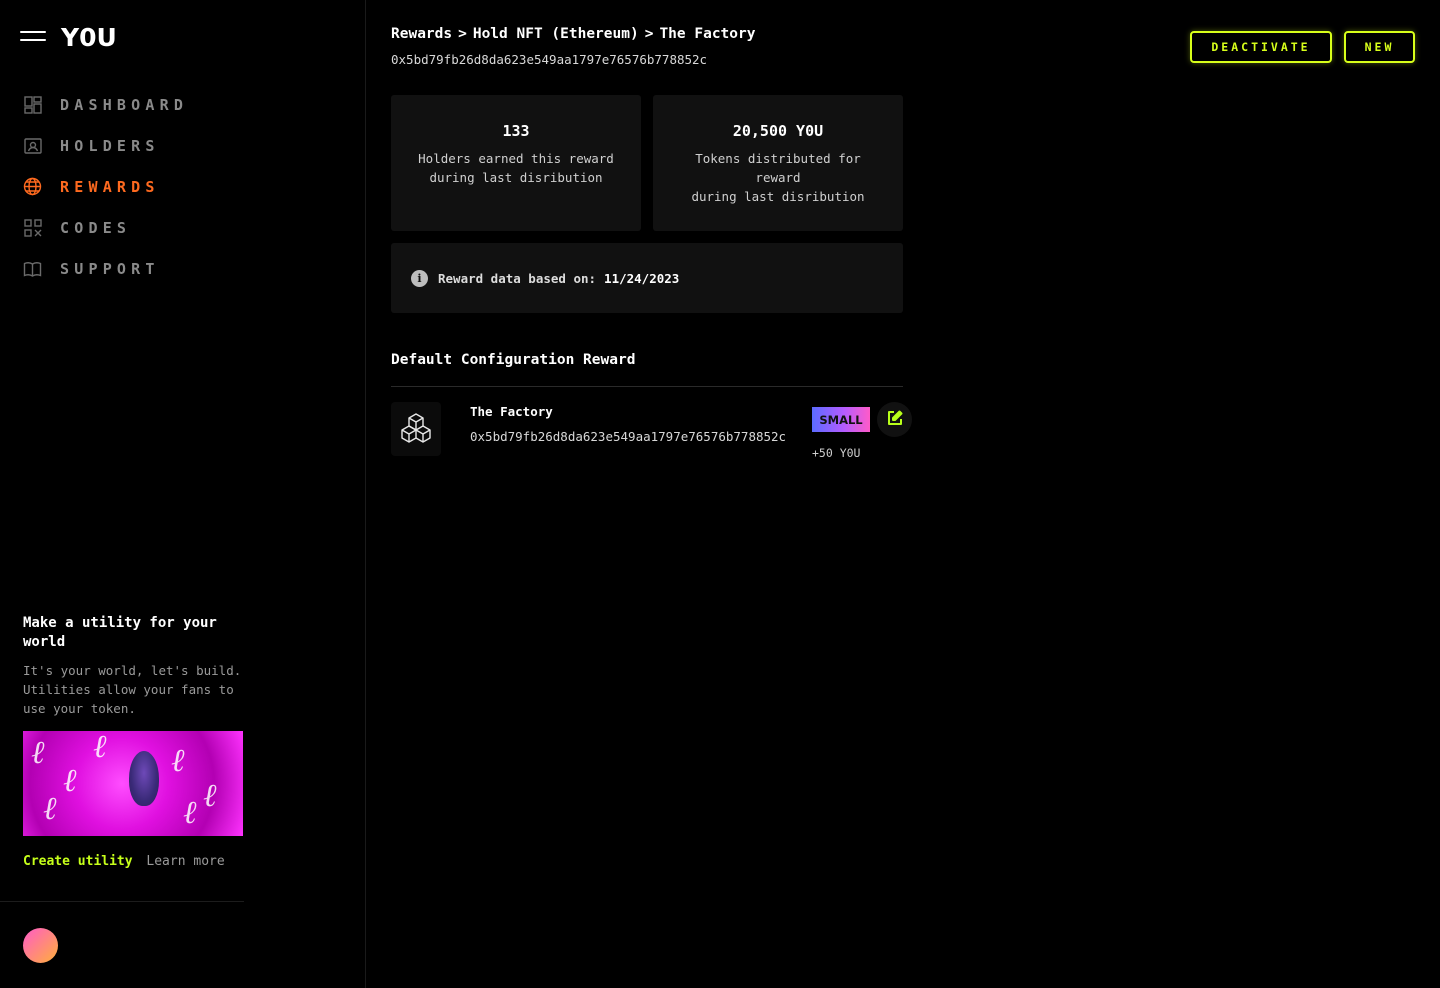 This screenshot has width=1440, height=988. Describe the element at coordinates (1379, 47) in the screenshot. I see `new-button: NEW` at that location.